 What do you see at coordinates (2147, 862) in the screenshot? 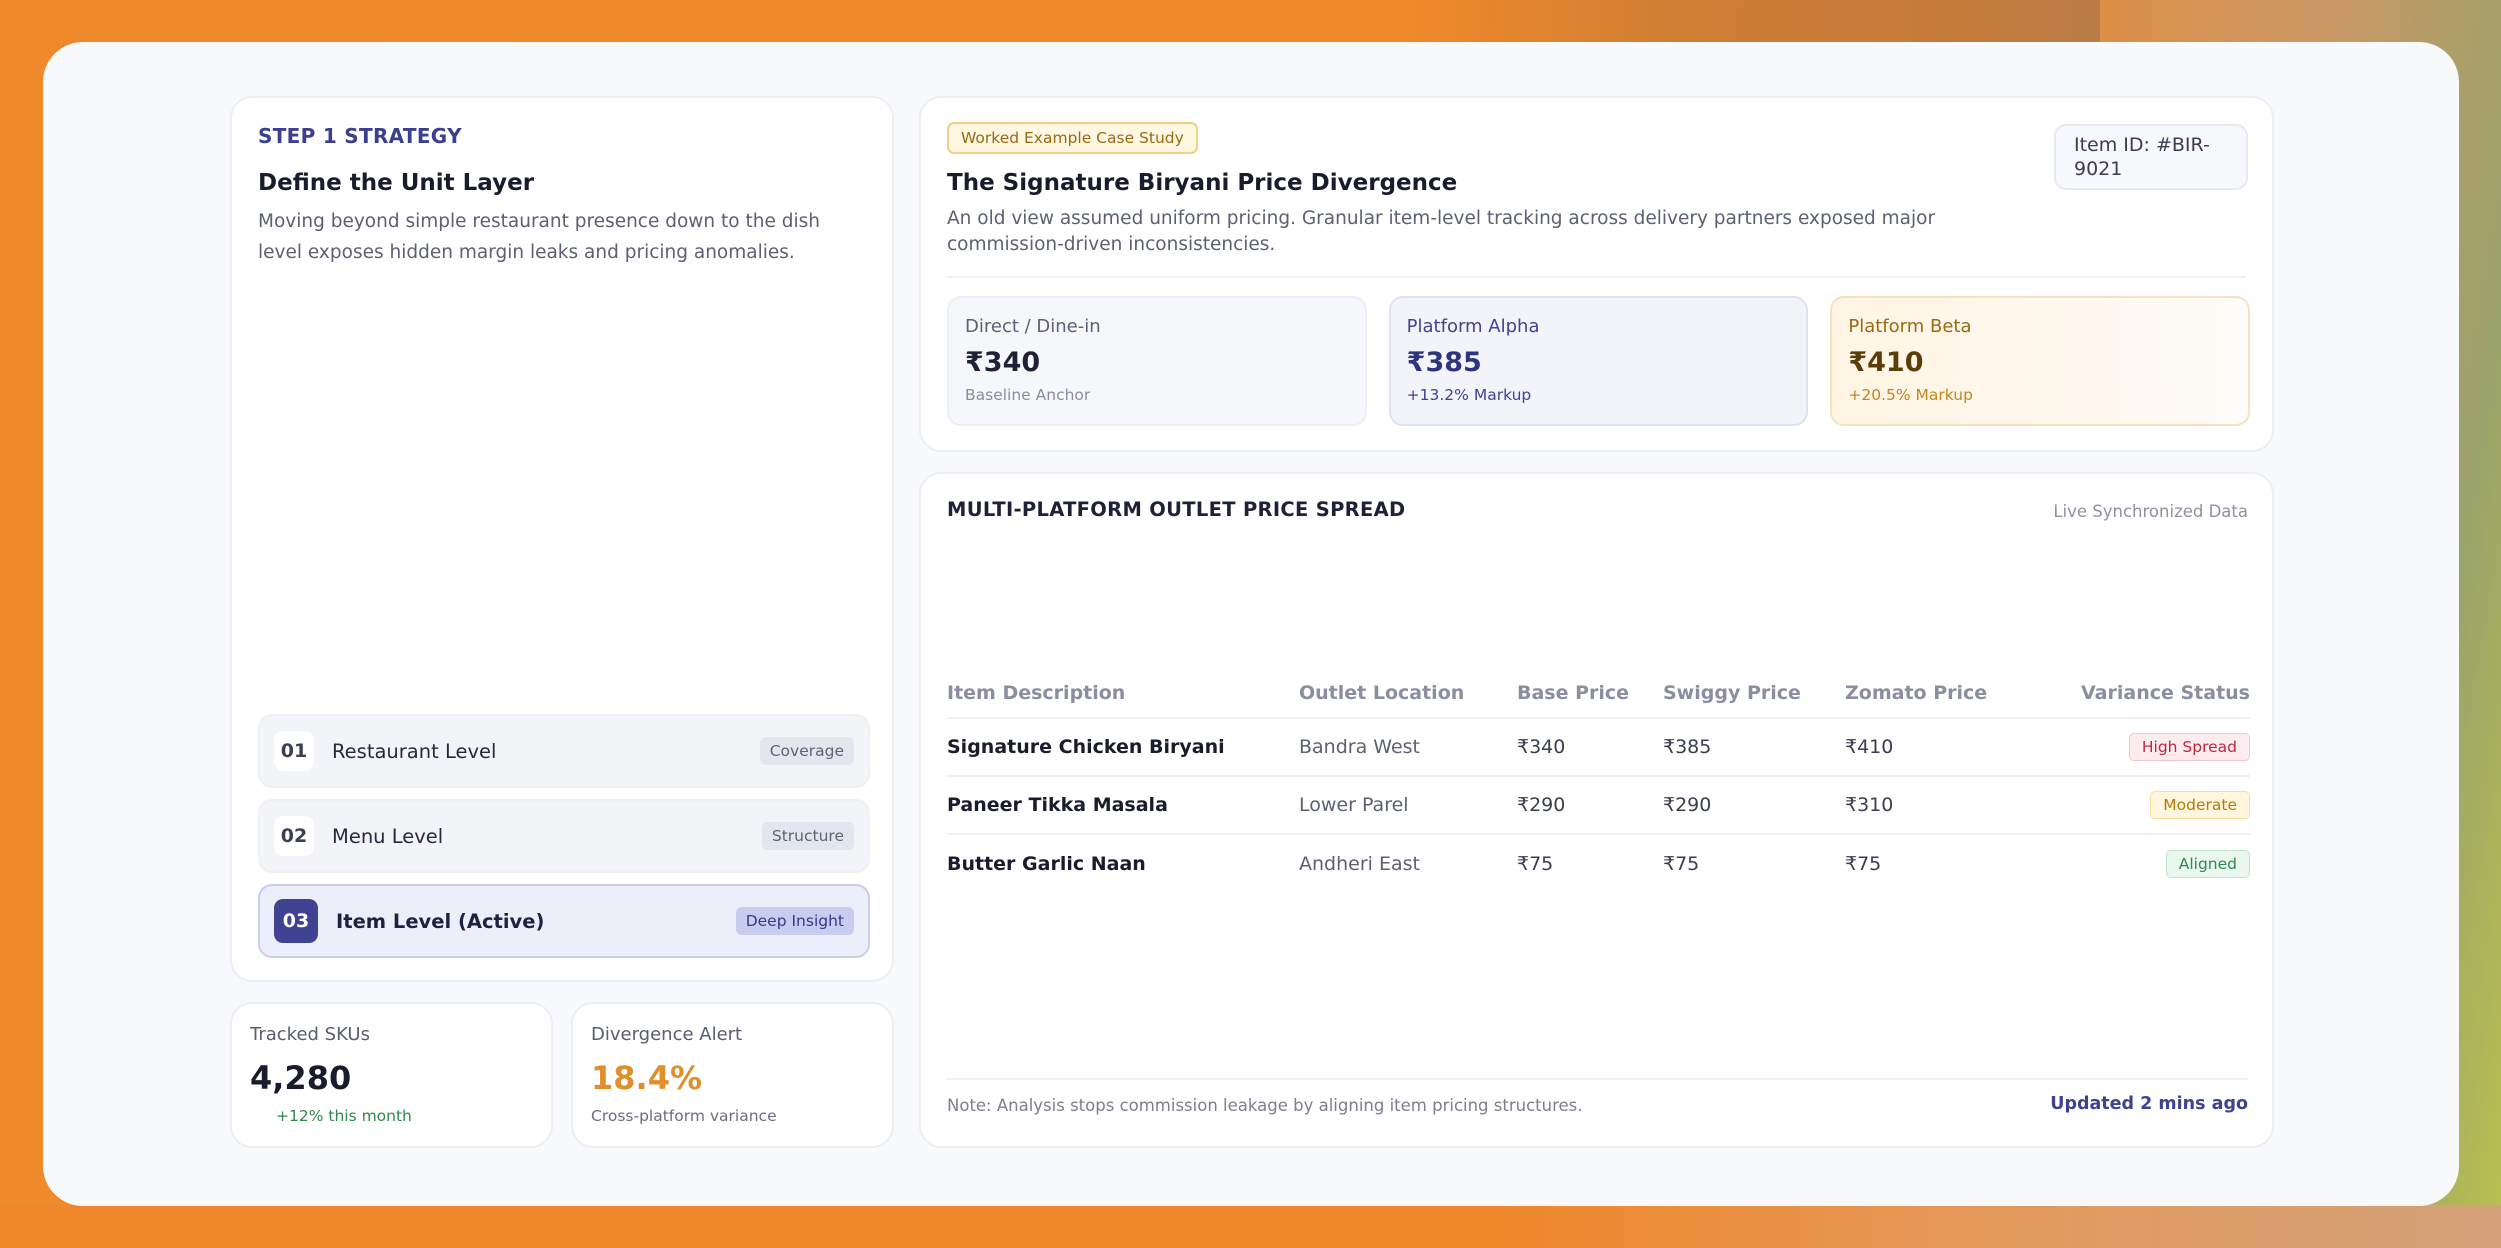
I see `status-cell: Aligned` at bounding box center [2147, 862].